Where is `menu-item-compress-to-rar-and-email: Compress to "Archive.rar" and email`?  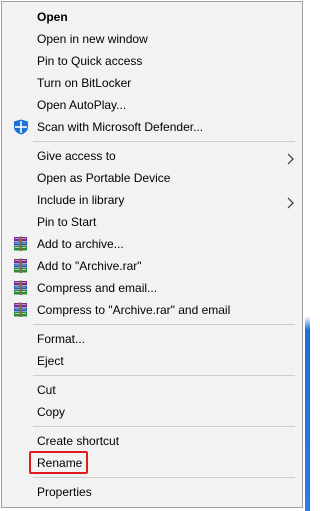
menu-item-compress-to-rar-and-email: Compress to "Archive.rar" and email is located at coordinates (152, 310).